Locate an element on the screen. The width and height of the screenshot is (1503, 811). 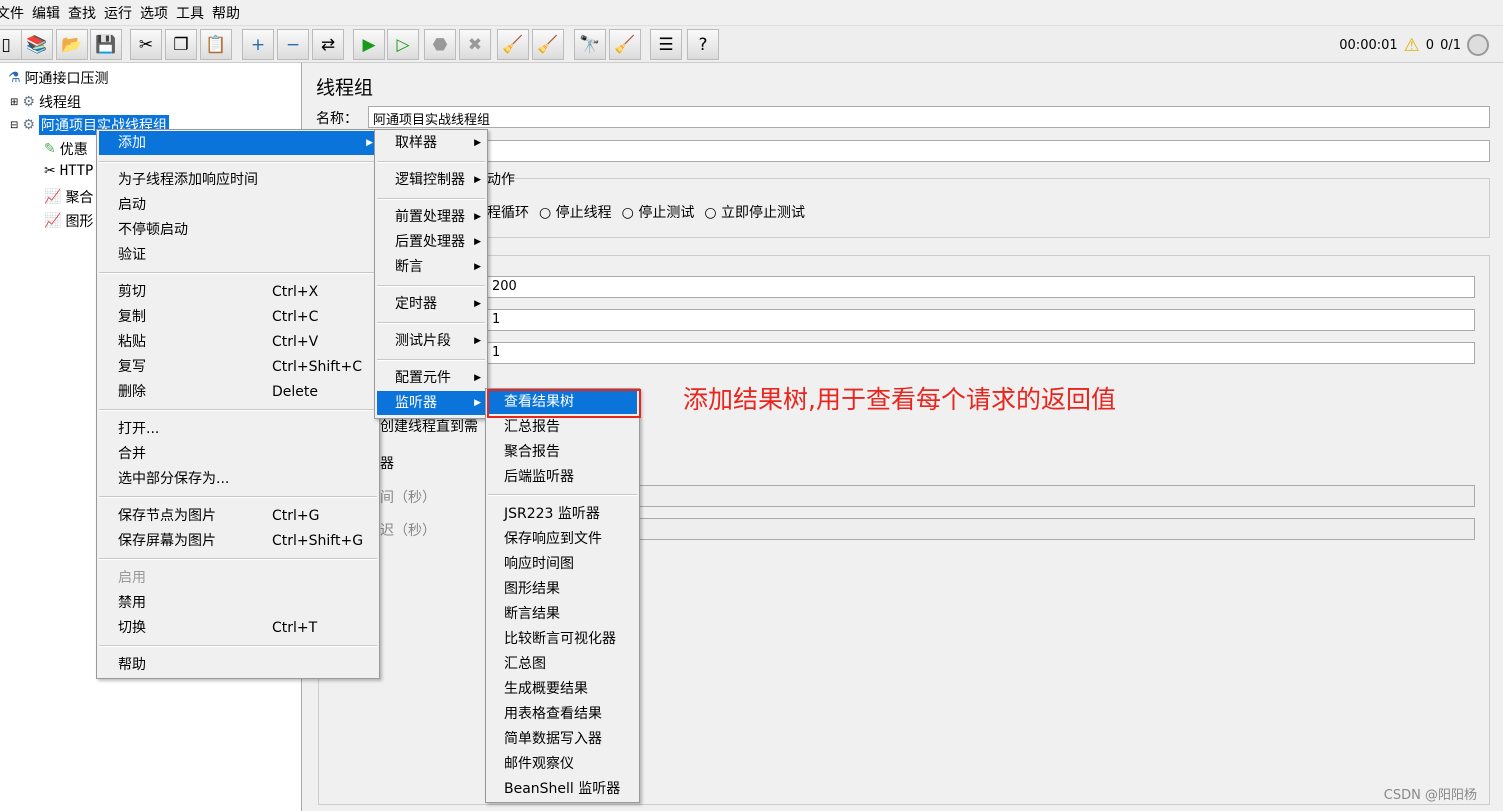
context-menu-item: 验证 is located at coordinates (238, 255).